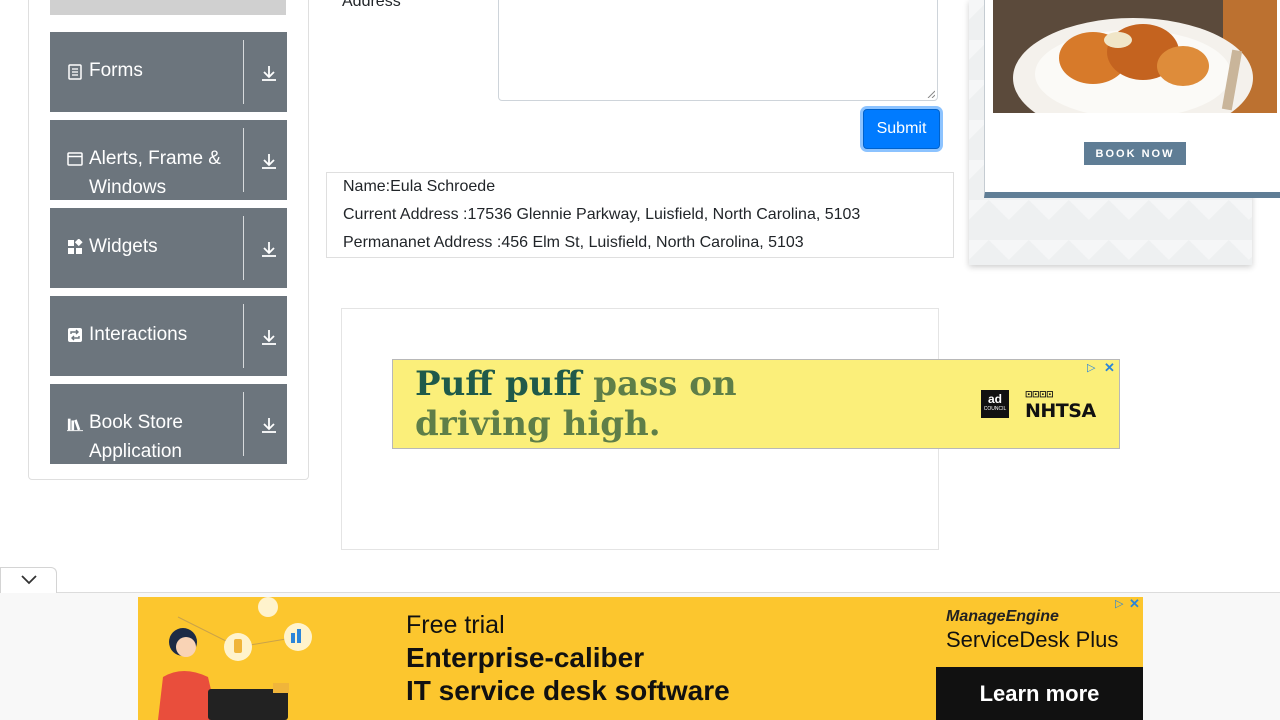 The height and width of the screenshot is (720, 1280). I want to click on banner-line1-dark: Puff puff, so click(498, 384).